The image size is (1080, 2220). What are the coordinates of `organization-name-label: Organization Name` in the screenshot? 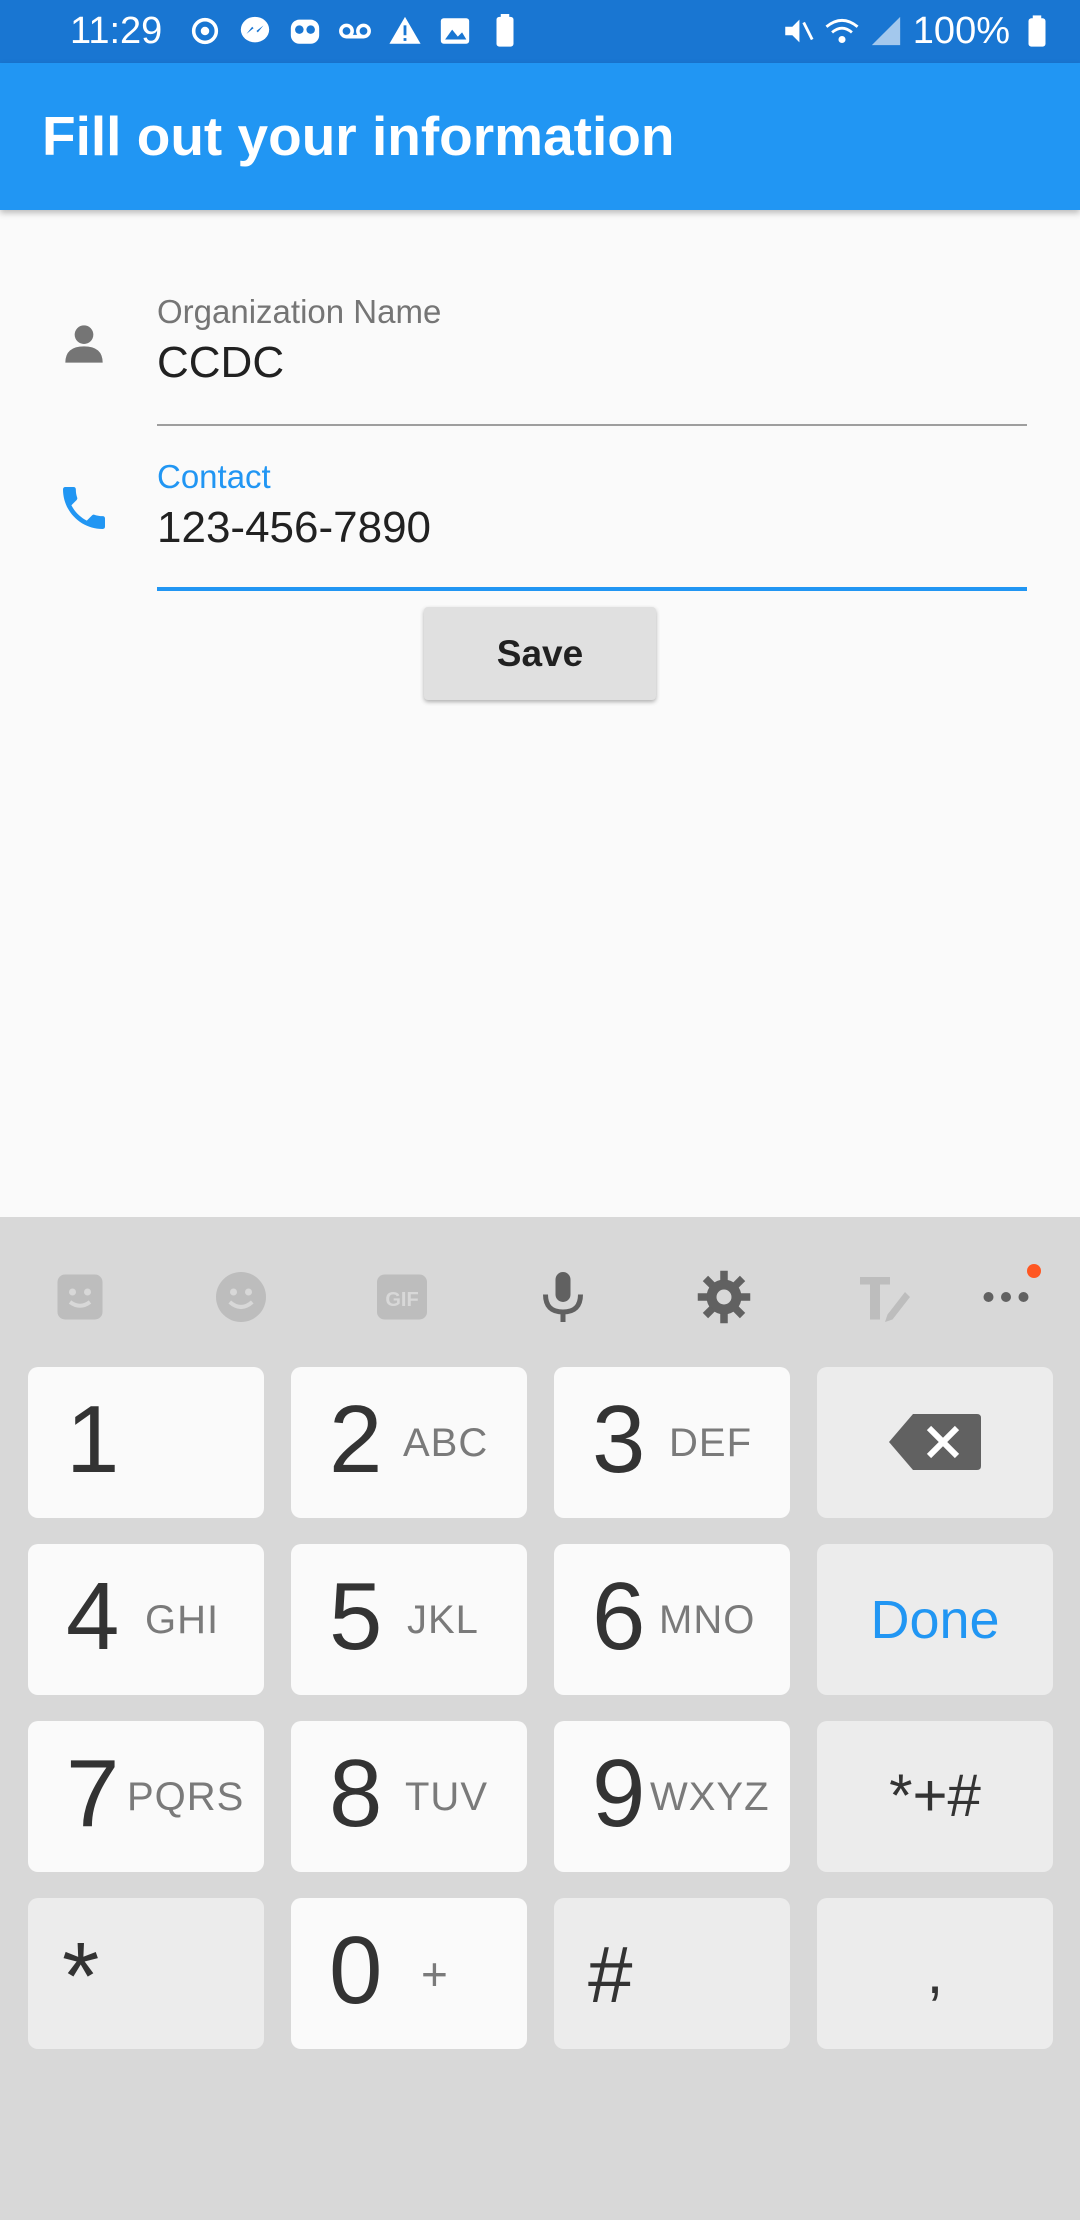 It's located at (299, 311).